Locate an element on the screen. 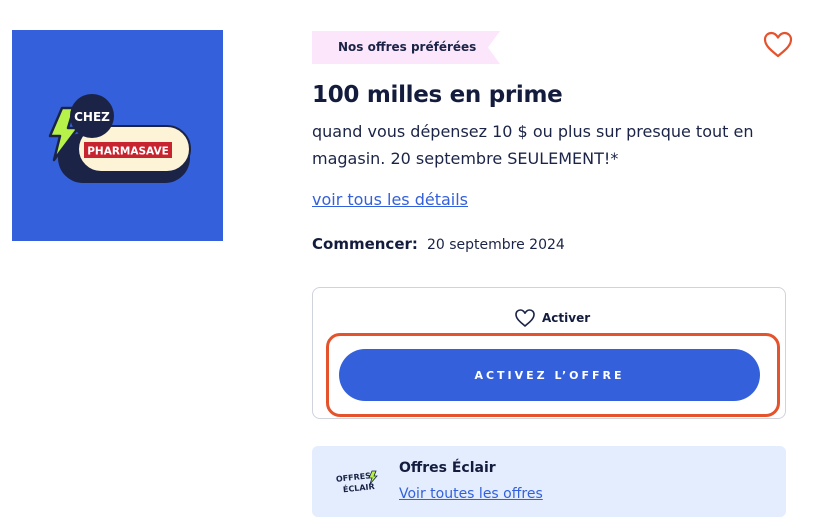 This screenshot has width=823, height=532. pharmasave-logo: CHEZ PHARMASAVE is located at coordinates (119, 138).